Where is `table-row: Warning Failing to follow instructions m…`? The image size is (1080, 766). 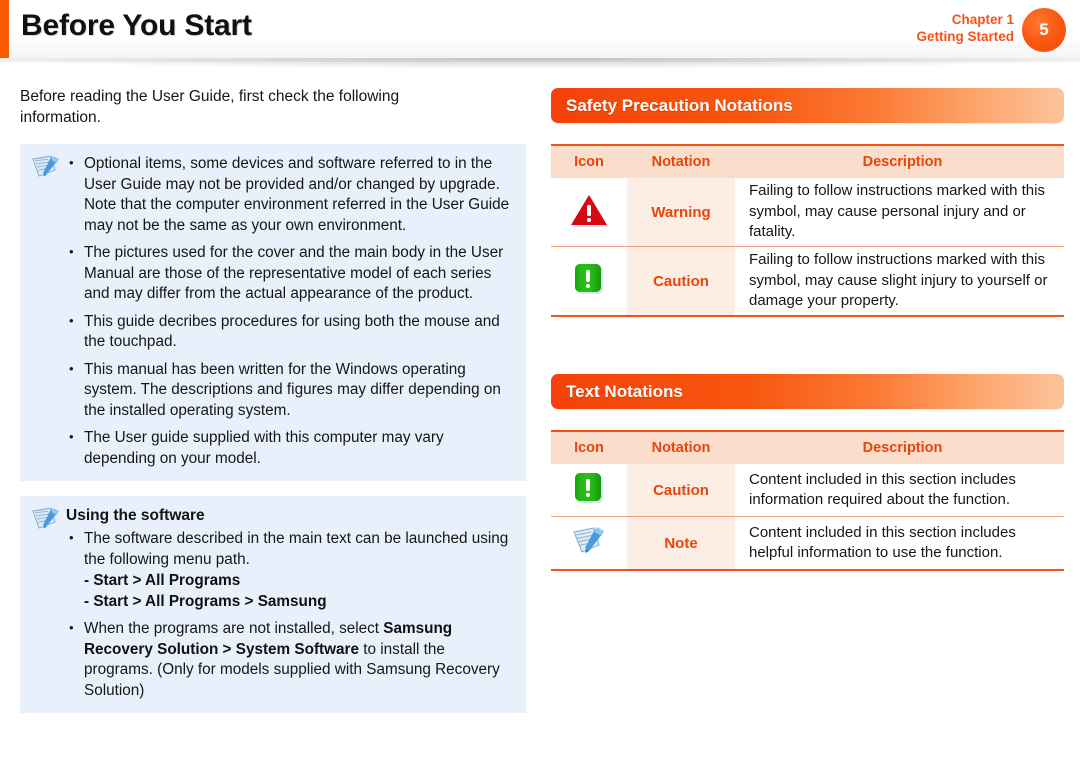
table-row: Warning Failing to follow instructions m… is located at coordinates (807, 212).